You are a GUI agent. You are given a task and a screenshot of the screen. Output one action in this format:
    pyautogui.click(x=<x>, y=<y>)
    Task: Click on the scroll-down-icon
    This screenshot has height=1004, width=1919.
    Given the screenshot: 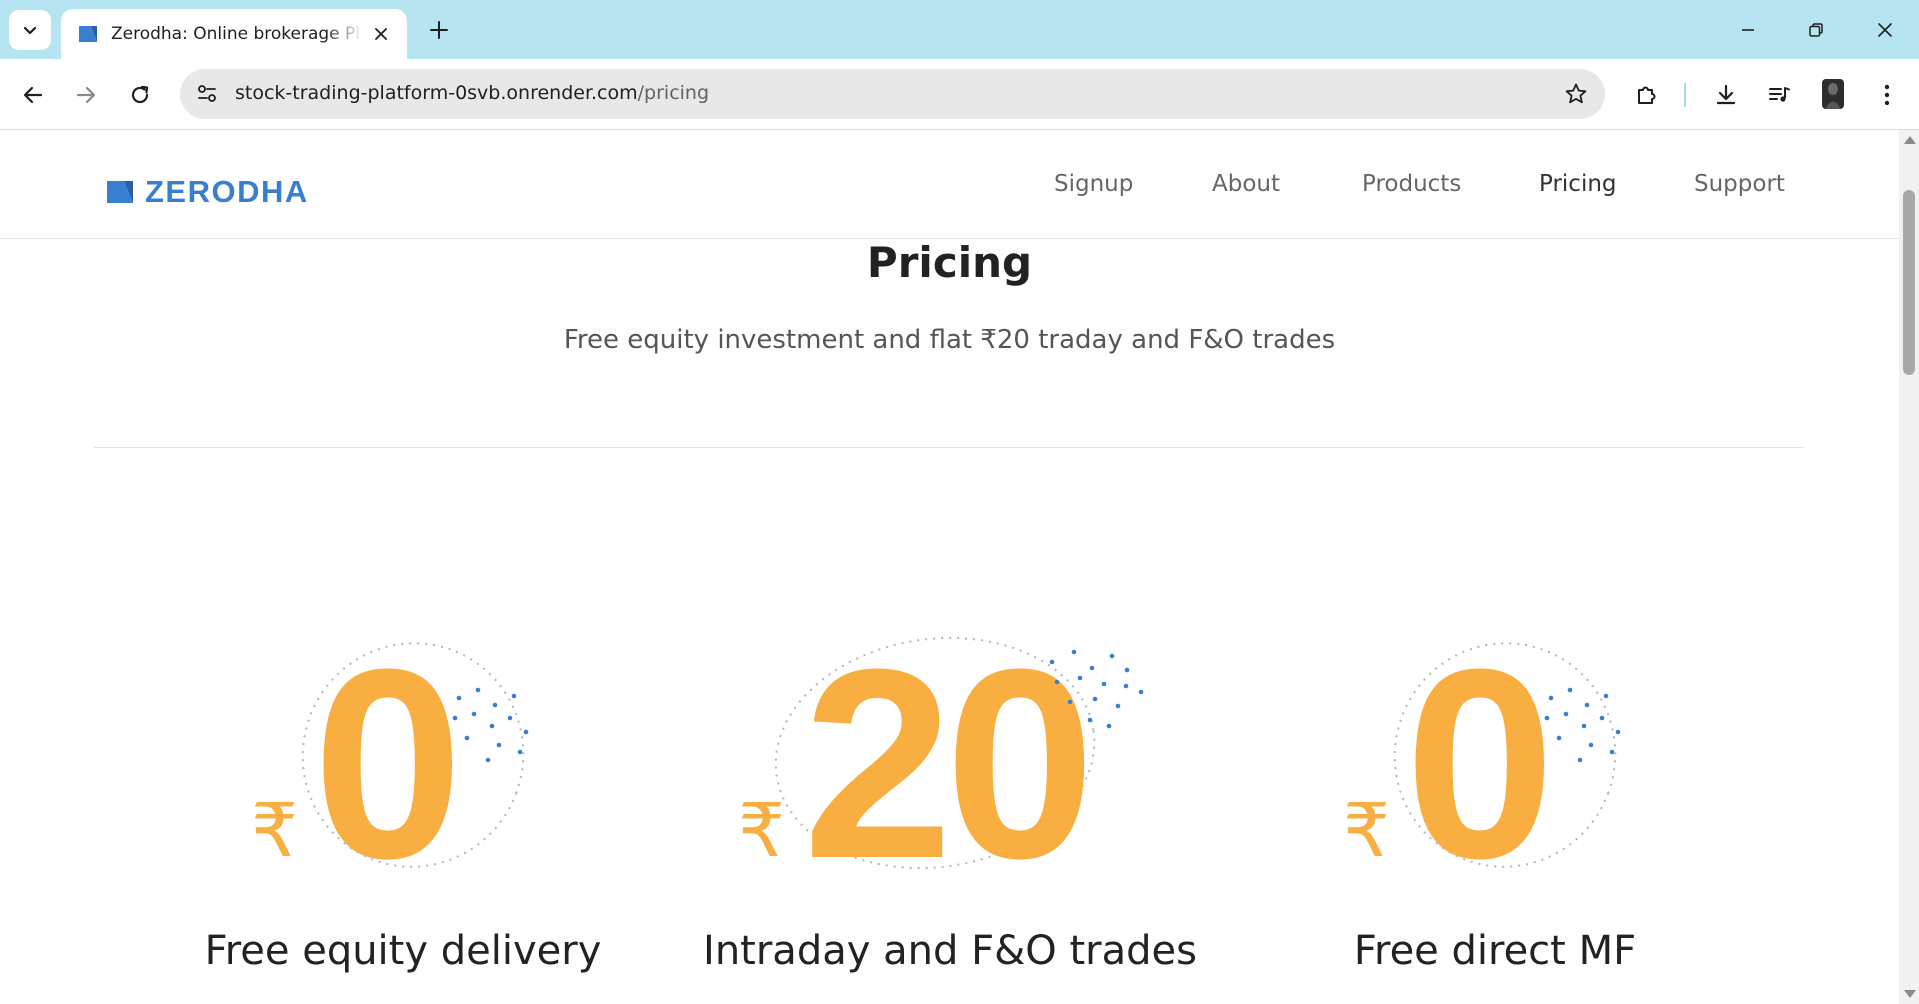 What is the action you would take?
    pyautogui.click(x=1910, y=994)
    